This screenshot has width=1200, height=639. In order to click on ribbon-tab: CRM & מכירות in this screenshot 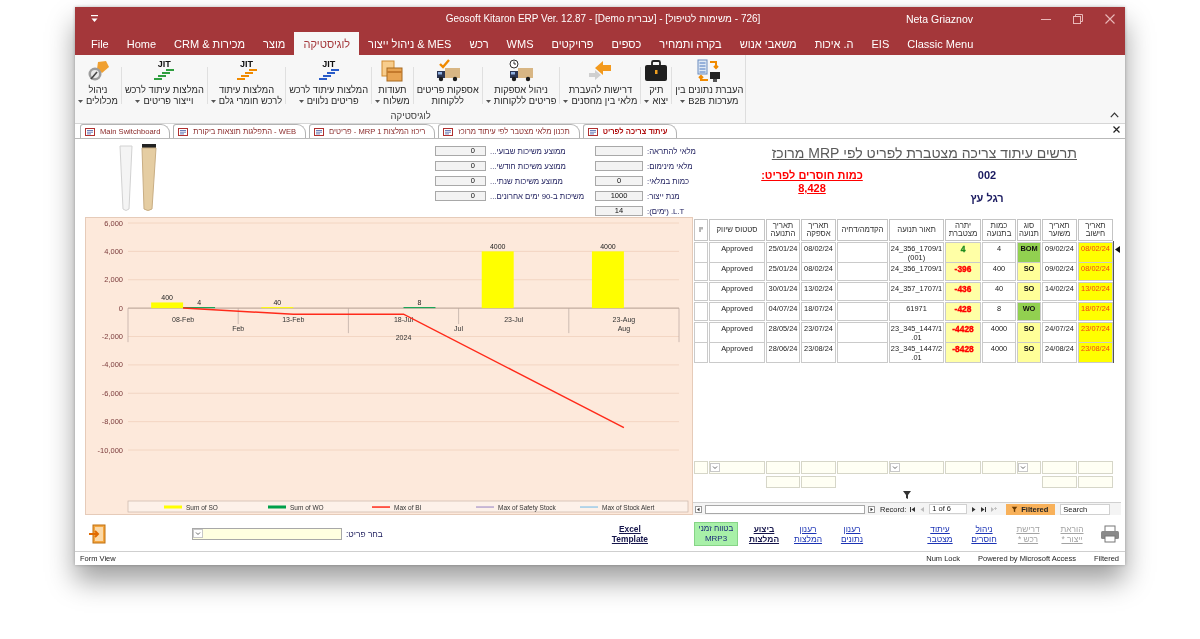, I will do `click(210, 43)`.